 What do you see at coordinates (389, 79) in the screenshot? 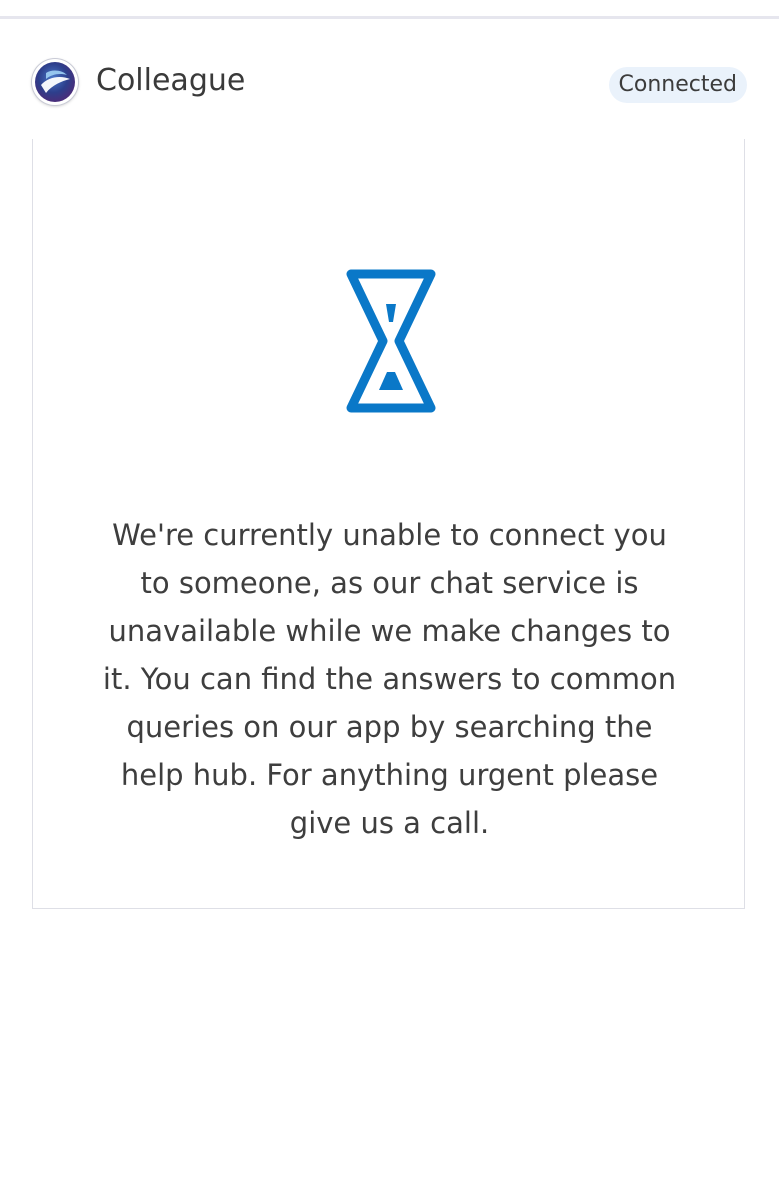
I see `chat-header: Colleague Connected` at bounding box center [389, 79].